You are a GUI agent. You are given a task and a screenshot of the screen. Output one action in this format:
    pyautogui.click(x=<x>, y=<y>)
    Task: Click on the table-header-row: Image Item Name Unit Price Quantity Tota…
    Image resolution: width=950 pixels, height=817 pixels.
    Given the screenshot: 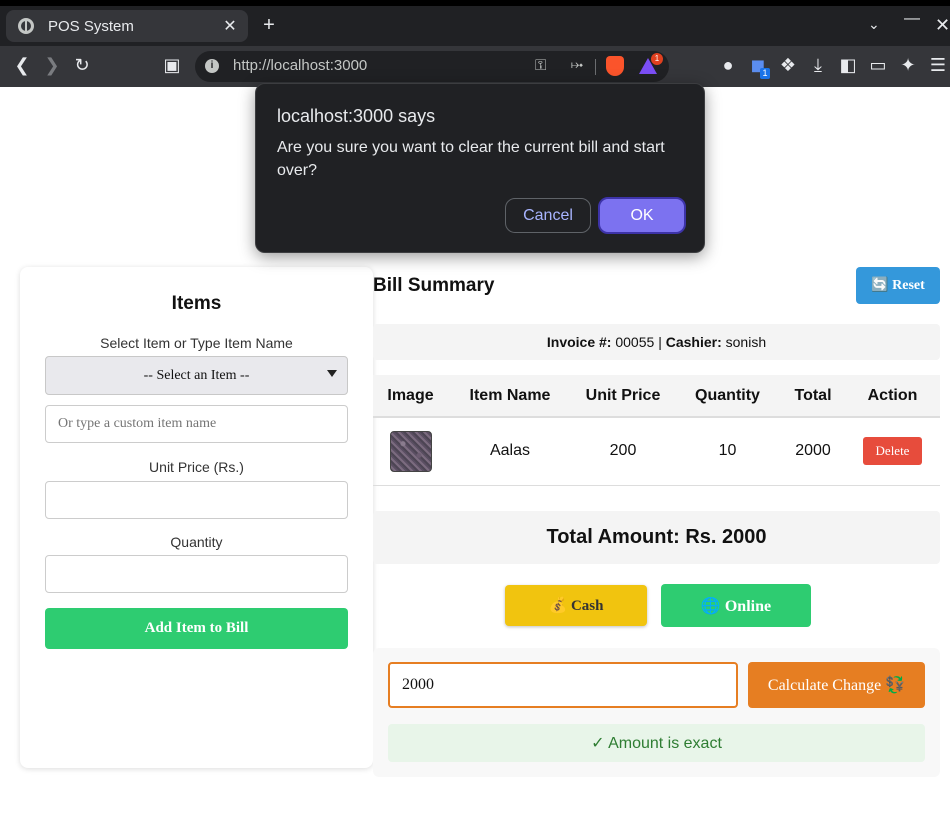 What is the action you would take?
    pyautogui.click(x=656, y=396)
    